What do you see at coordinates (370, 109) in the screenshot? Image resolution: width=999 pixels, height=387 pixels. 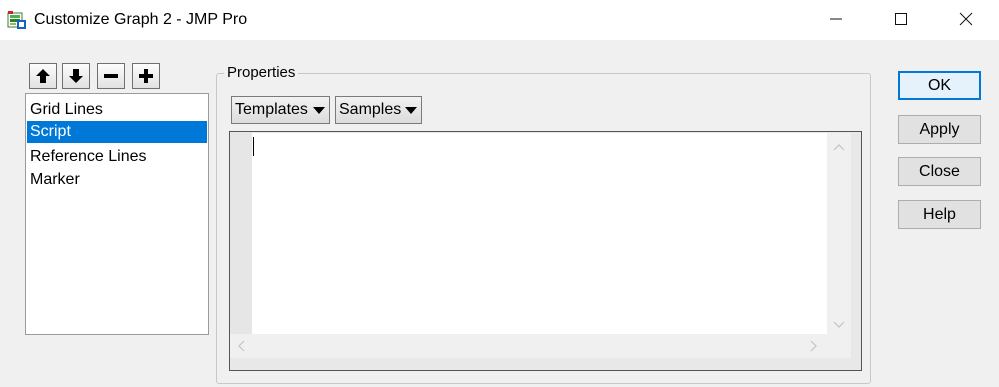 I see `samples-label: Samples` at bounding box center [370, 109].